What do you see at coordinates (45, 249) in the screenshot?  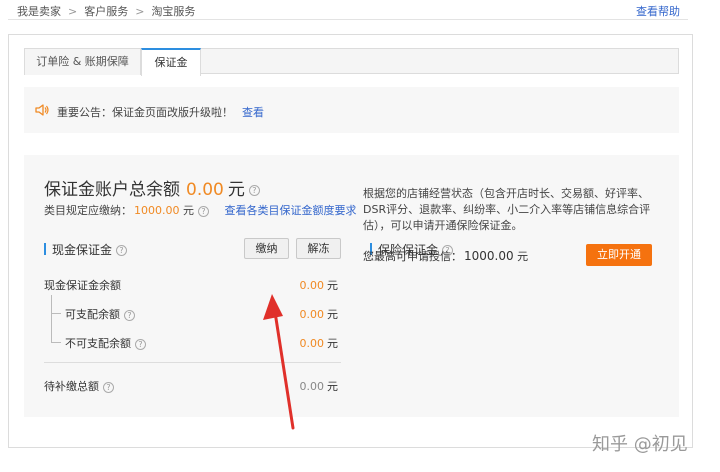 I see `section-marker` at bounding box center [45, 249].